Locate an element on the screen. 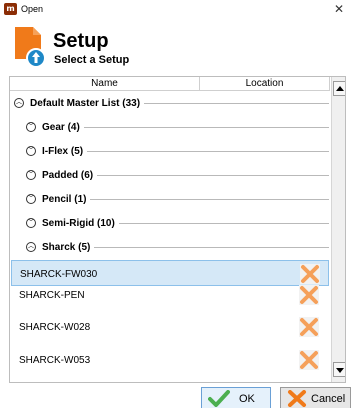  group-row-sharck: ︿ Sharck (5) is located at coordinates (177, 247).